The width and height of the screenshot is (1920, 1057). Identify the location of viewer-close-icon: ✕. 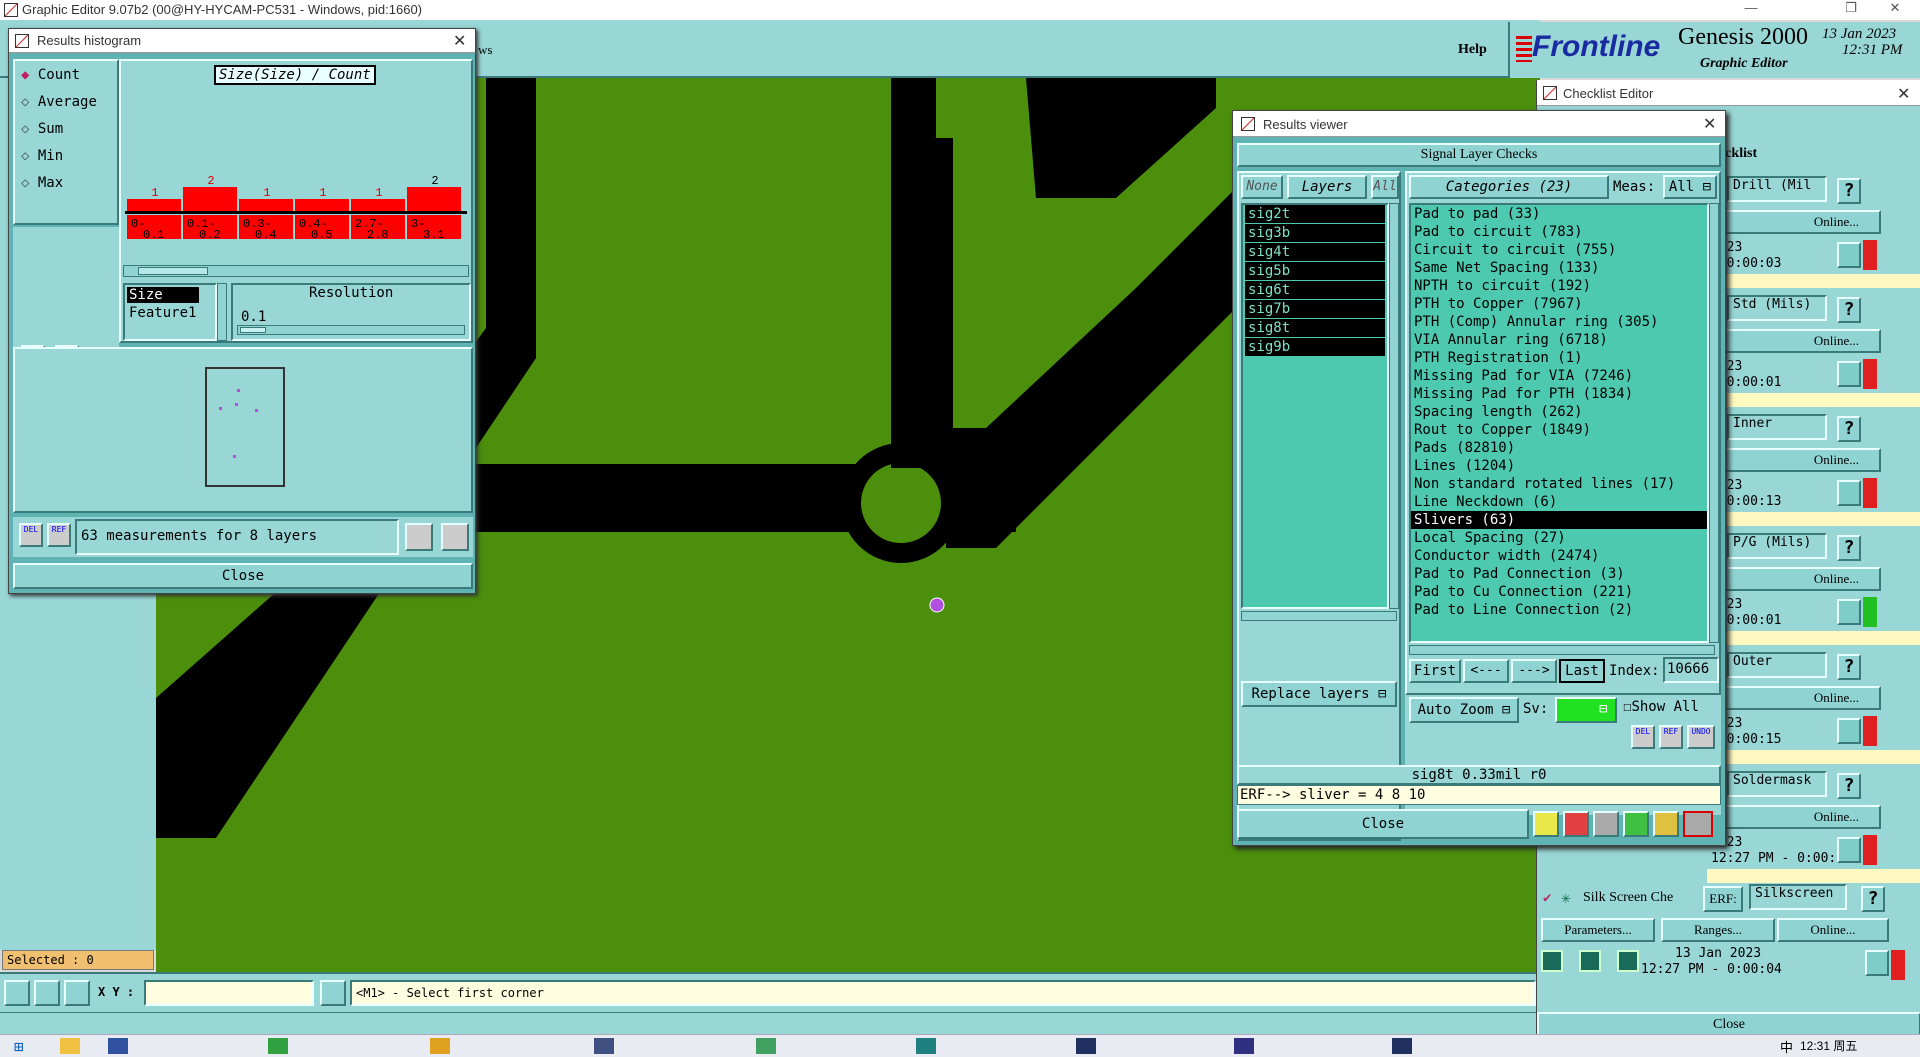
(1709, 124).